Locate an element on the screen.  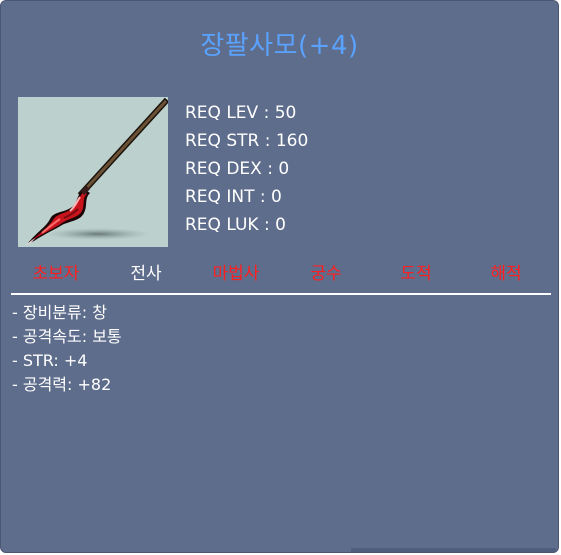
job-thief: 도적 is located at coordinates (416, 274).